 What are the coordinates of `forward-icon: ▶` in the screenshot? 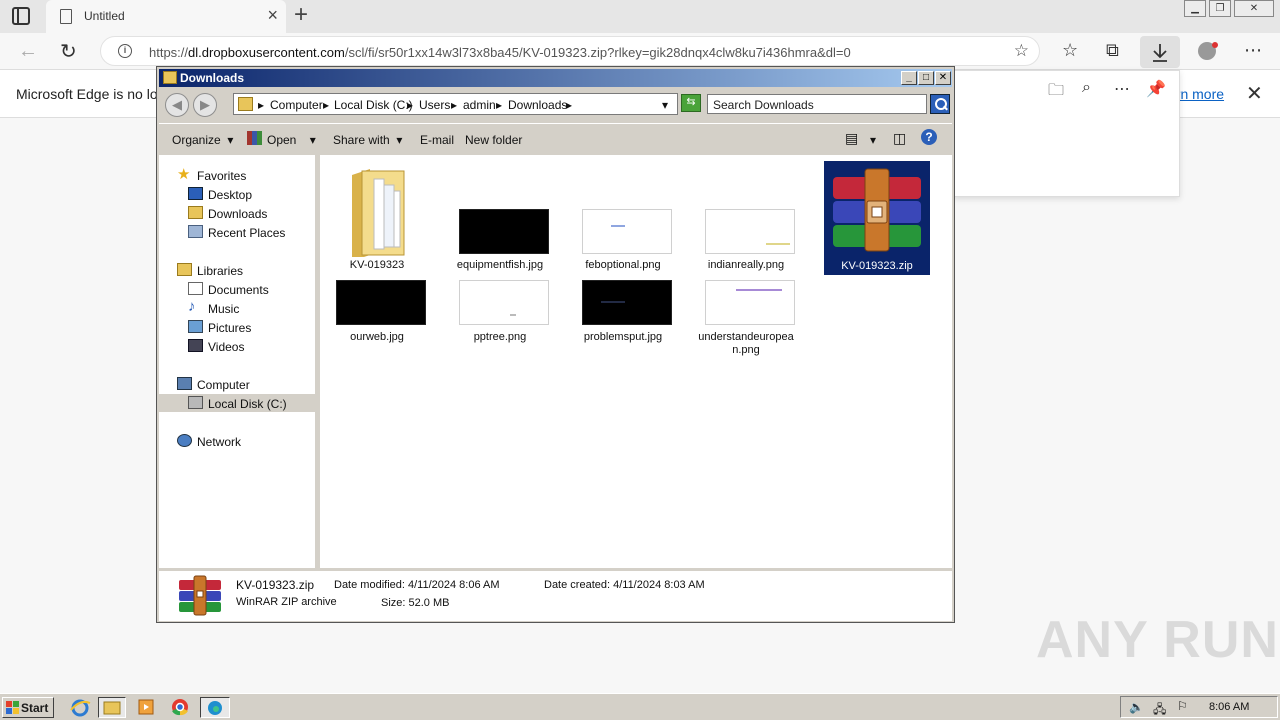 It's located at (205, 105).